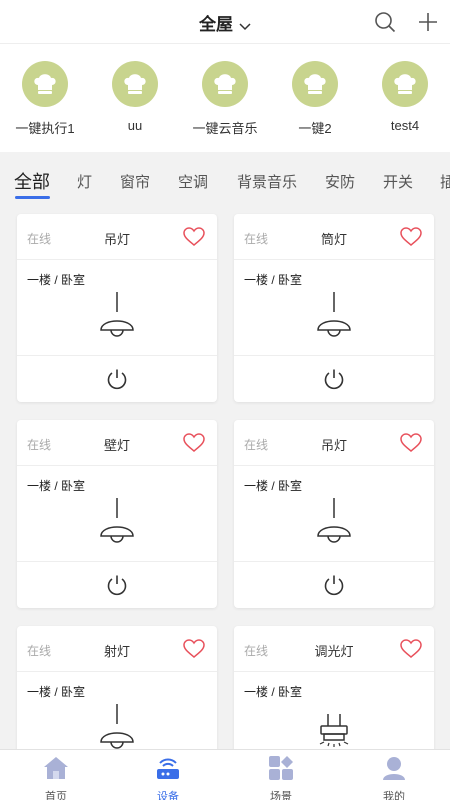  I want to click on device-card: 在线 筒灯 一楼 / 卧室, so click(334, 308).